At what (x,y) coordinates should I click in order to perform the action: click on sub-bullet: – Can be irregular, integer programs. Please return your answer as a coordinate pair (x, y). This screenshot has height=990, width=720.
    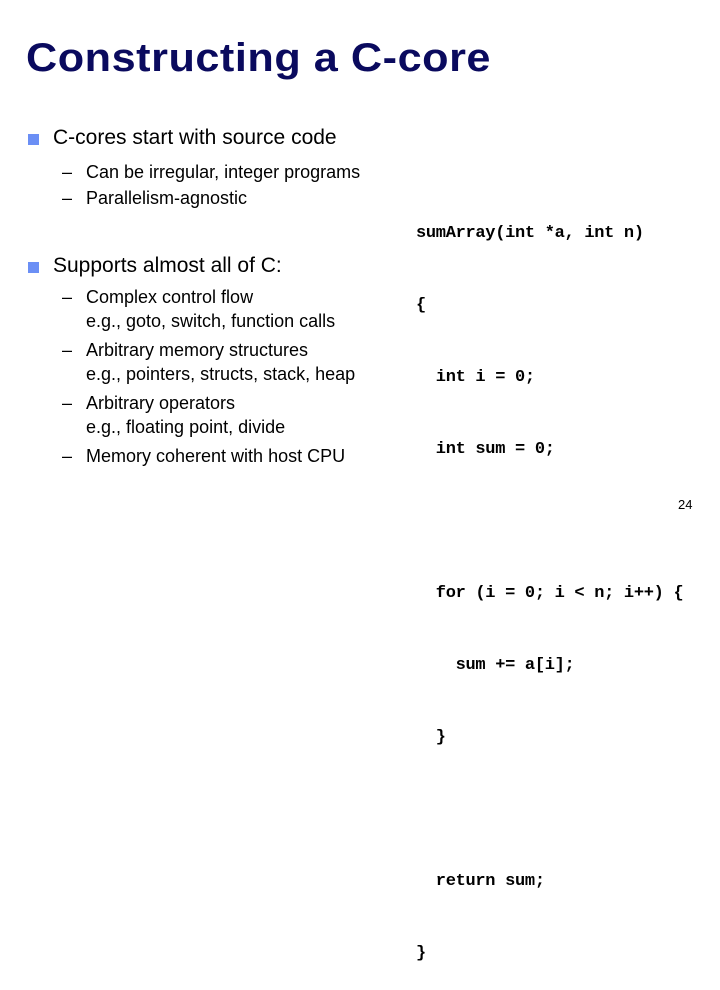
    Looking at the image, I should click on (211, 172).